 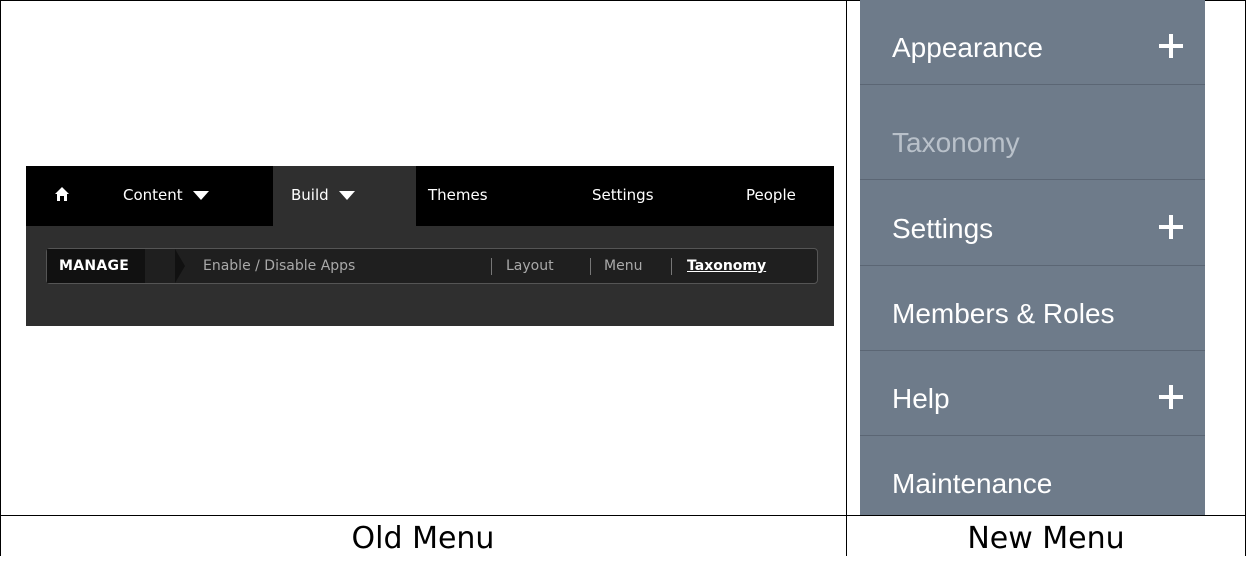 I want to click on nav-item-build: Build, so click(x=344, y=196).